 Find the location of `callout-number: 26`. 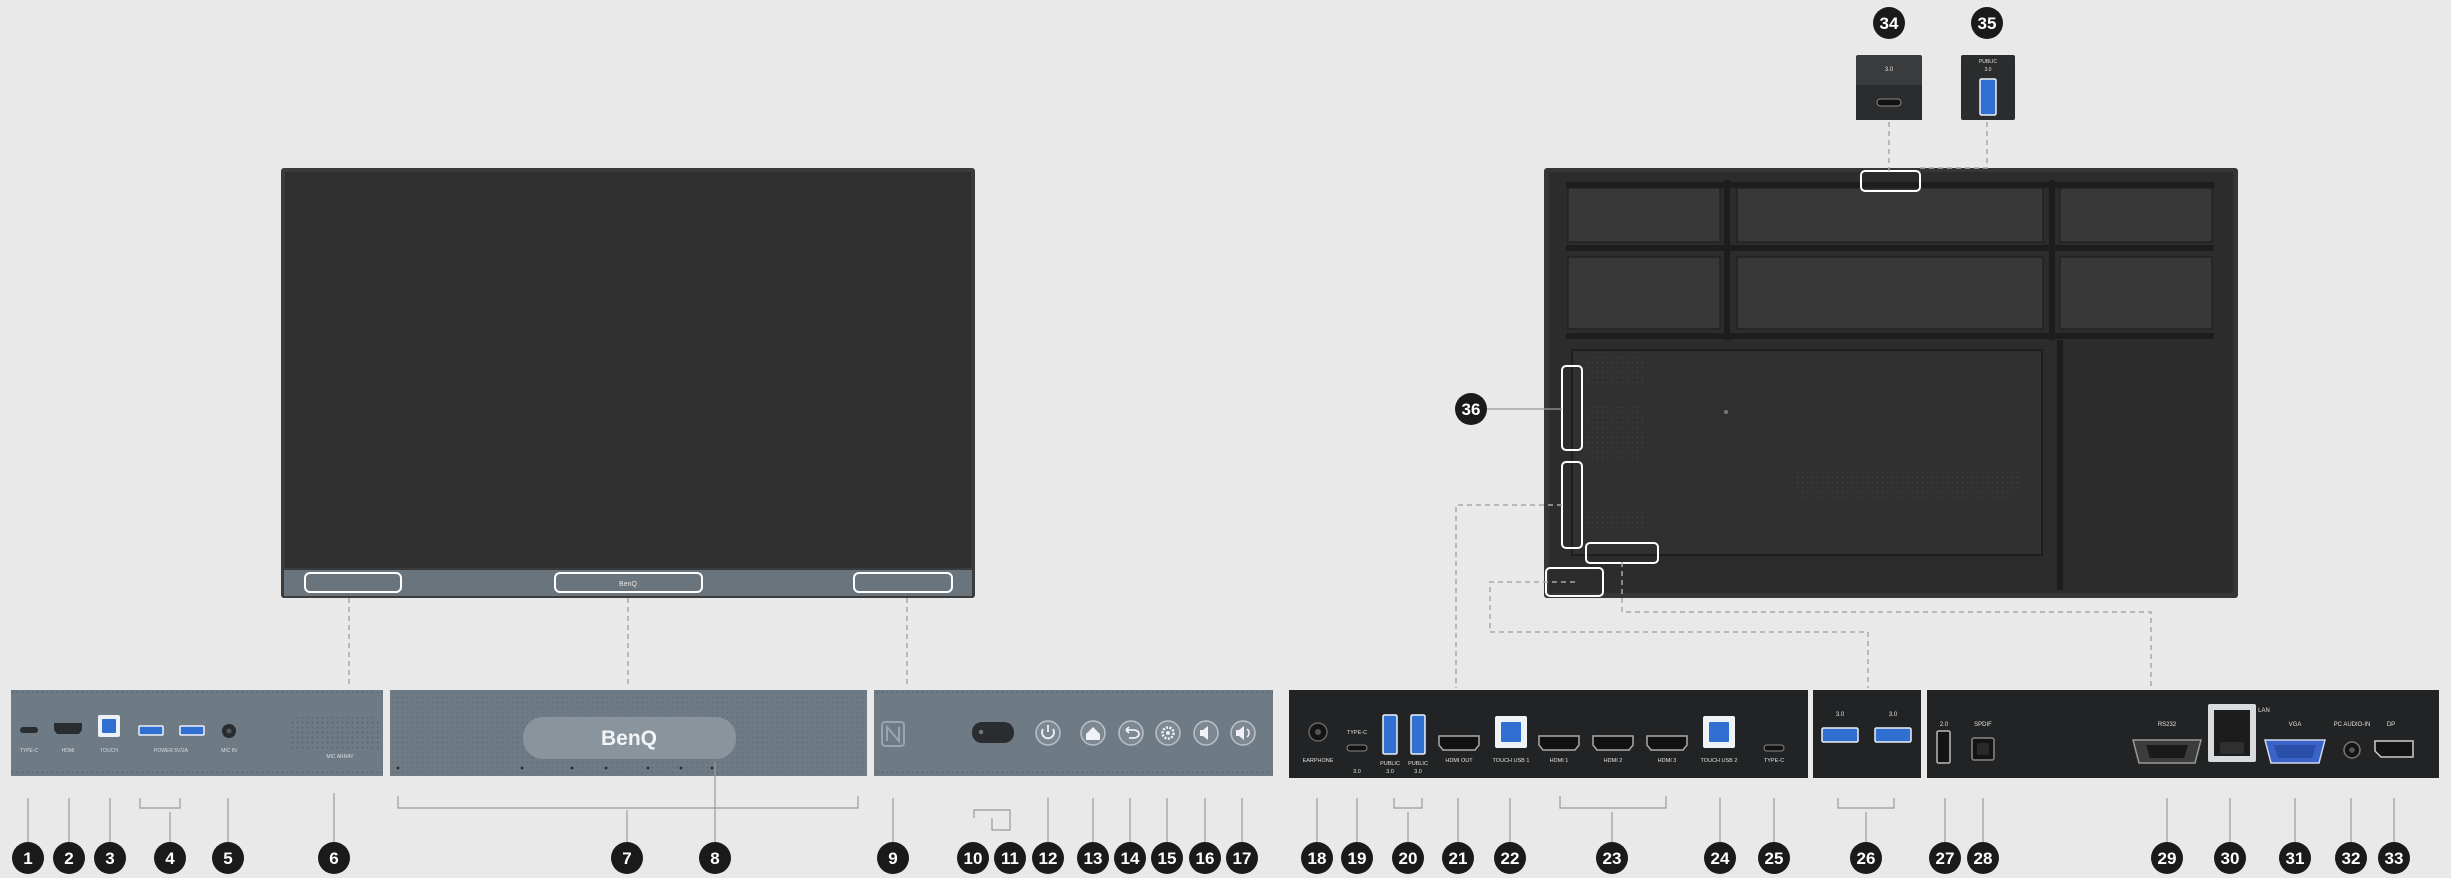

callout-number: 26 is located at coordinates (1866, 858).